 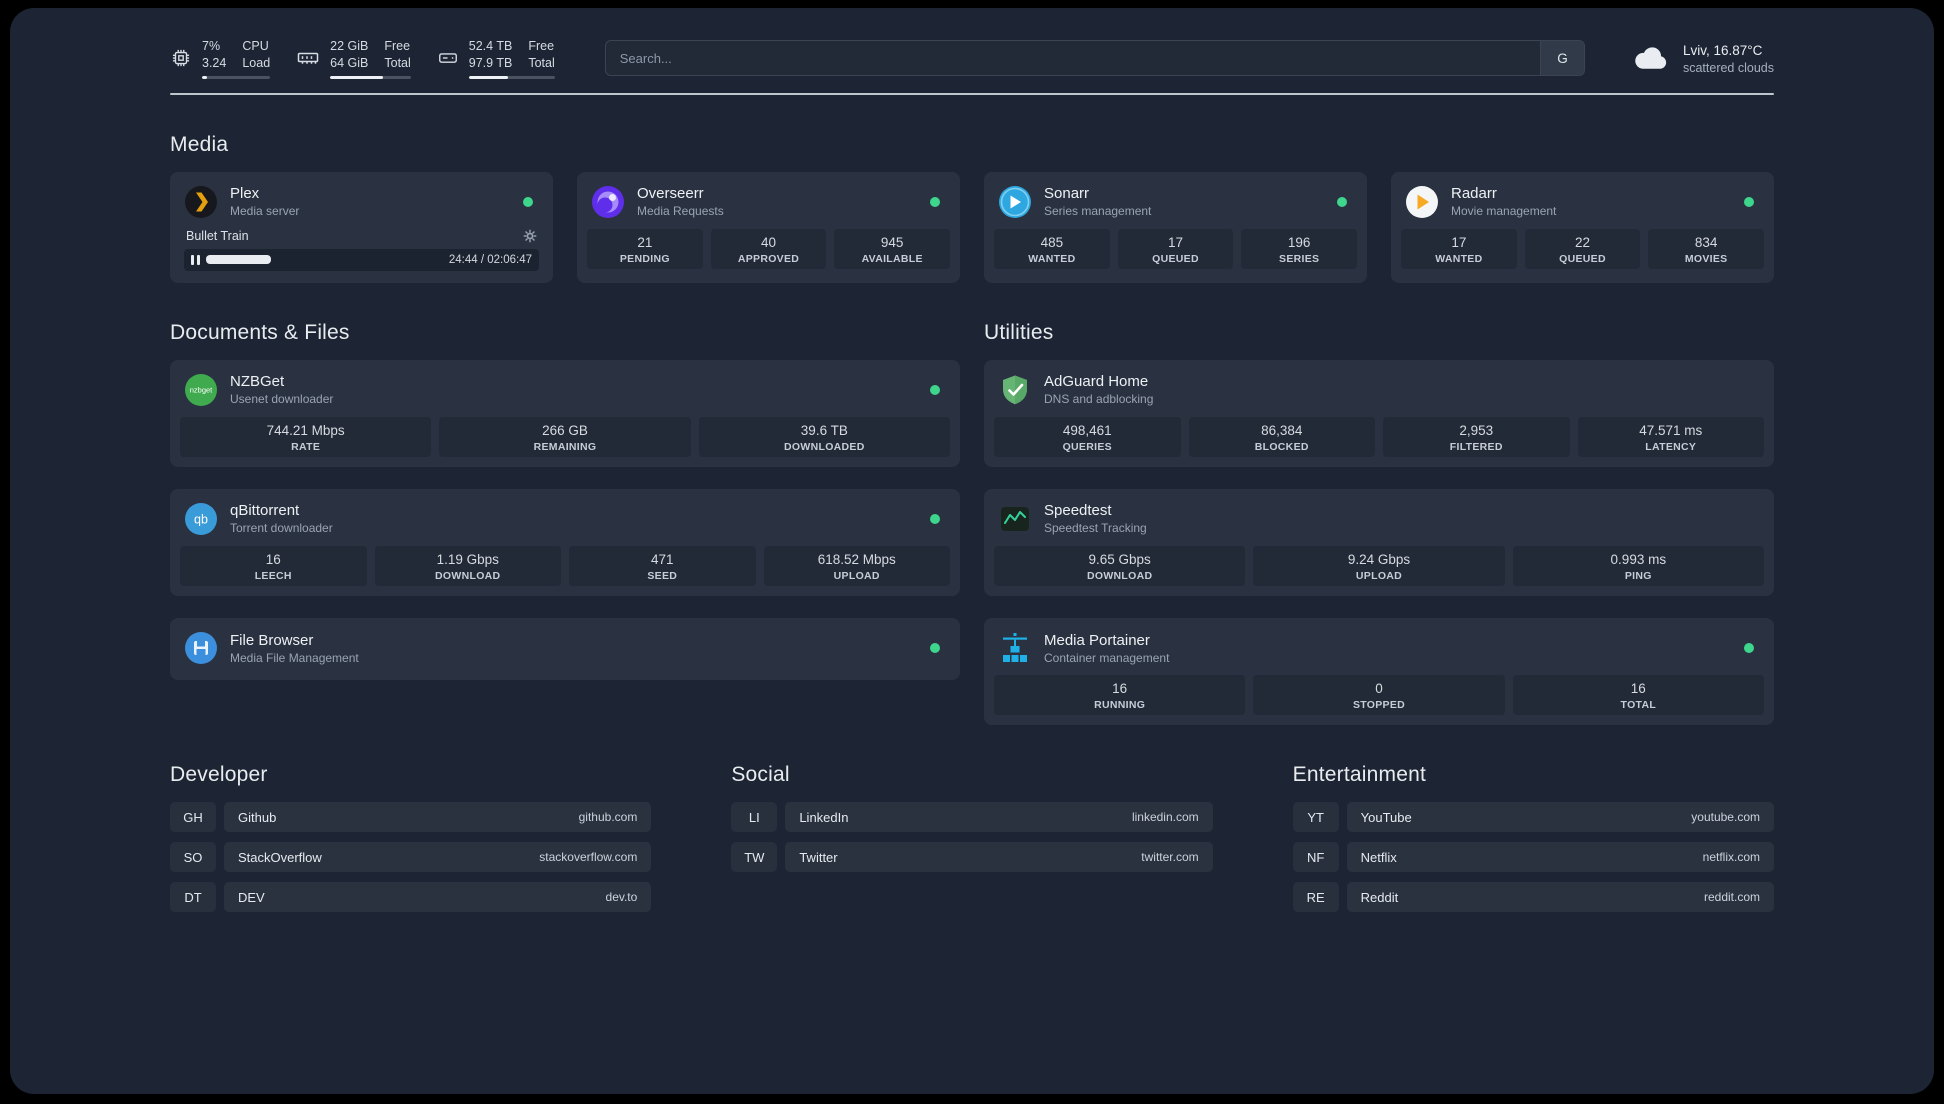 I want to click on memory-widget: 22 GiB 64 GiB Free Total, so click(x=353, y=58).